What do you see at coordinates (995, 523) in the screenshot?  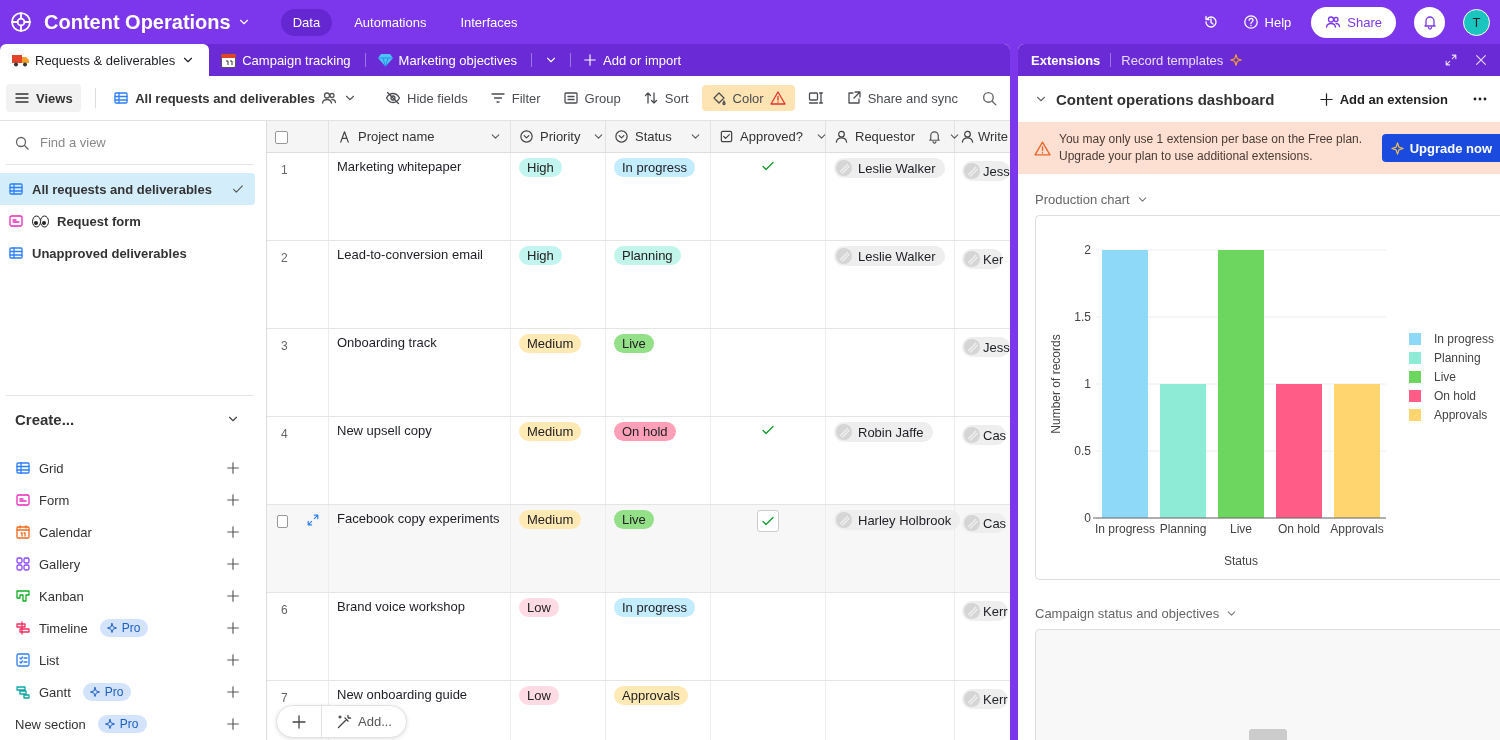 I see `user-name: Cas` at bounding box center [995, 523].